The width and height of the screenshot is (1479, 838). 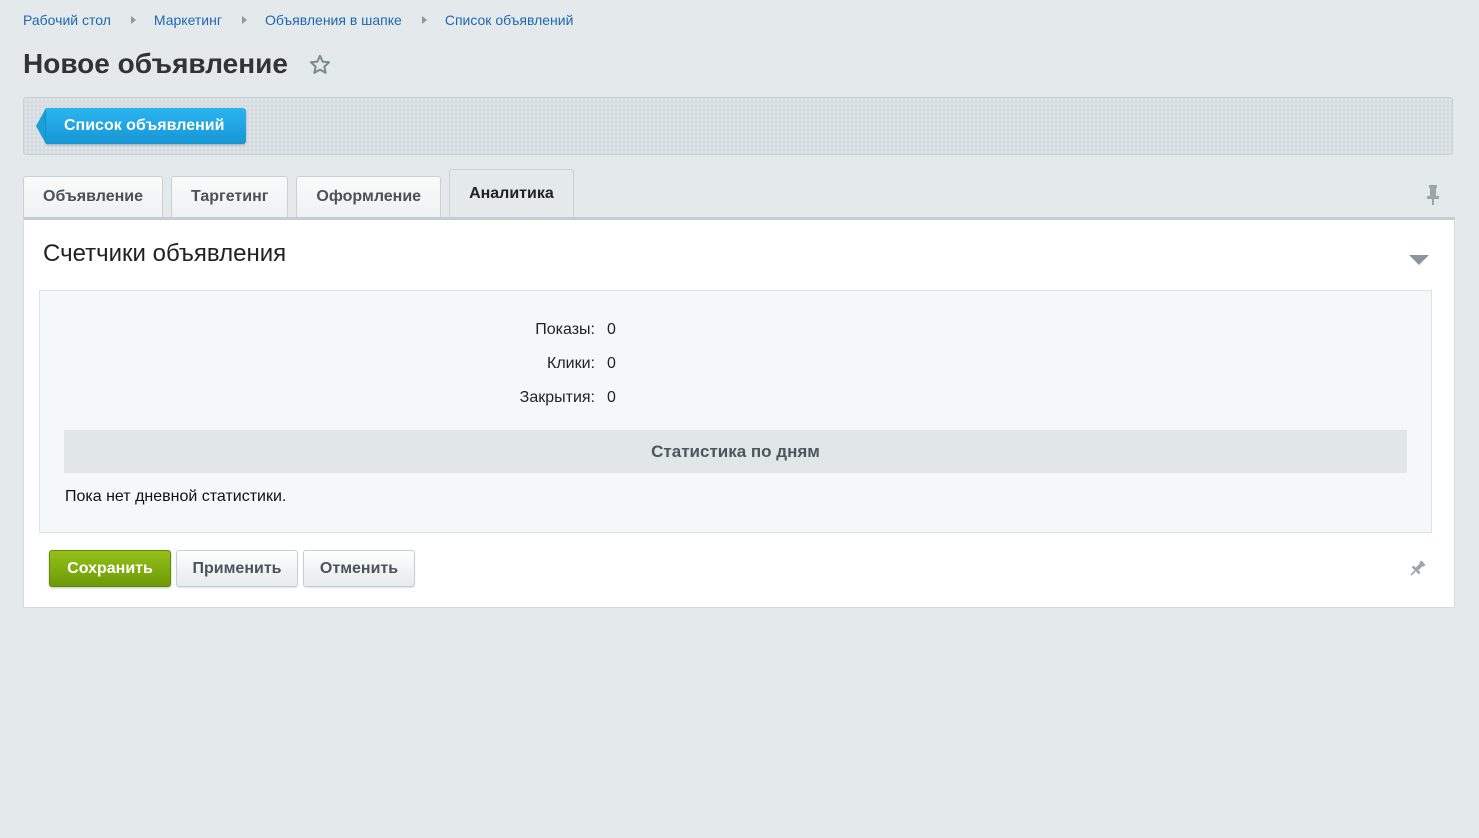 What do you see at coordinates (67, 20) in the screenshot?
I see `breadcrumb-item-desktop: Рабочий стол` at bounding box center [67, 20].